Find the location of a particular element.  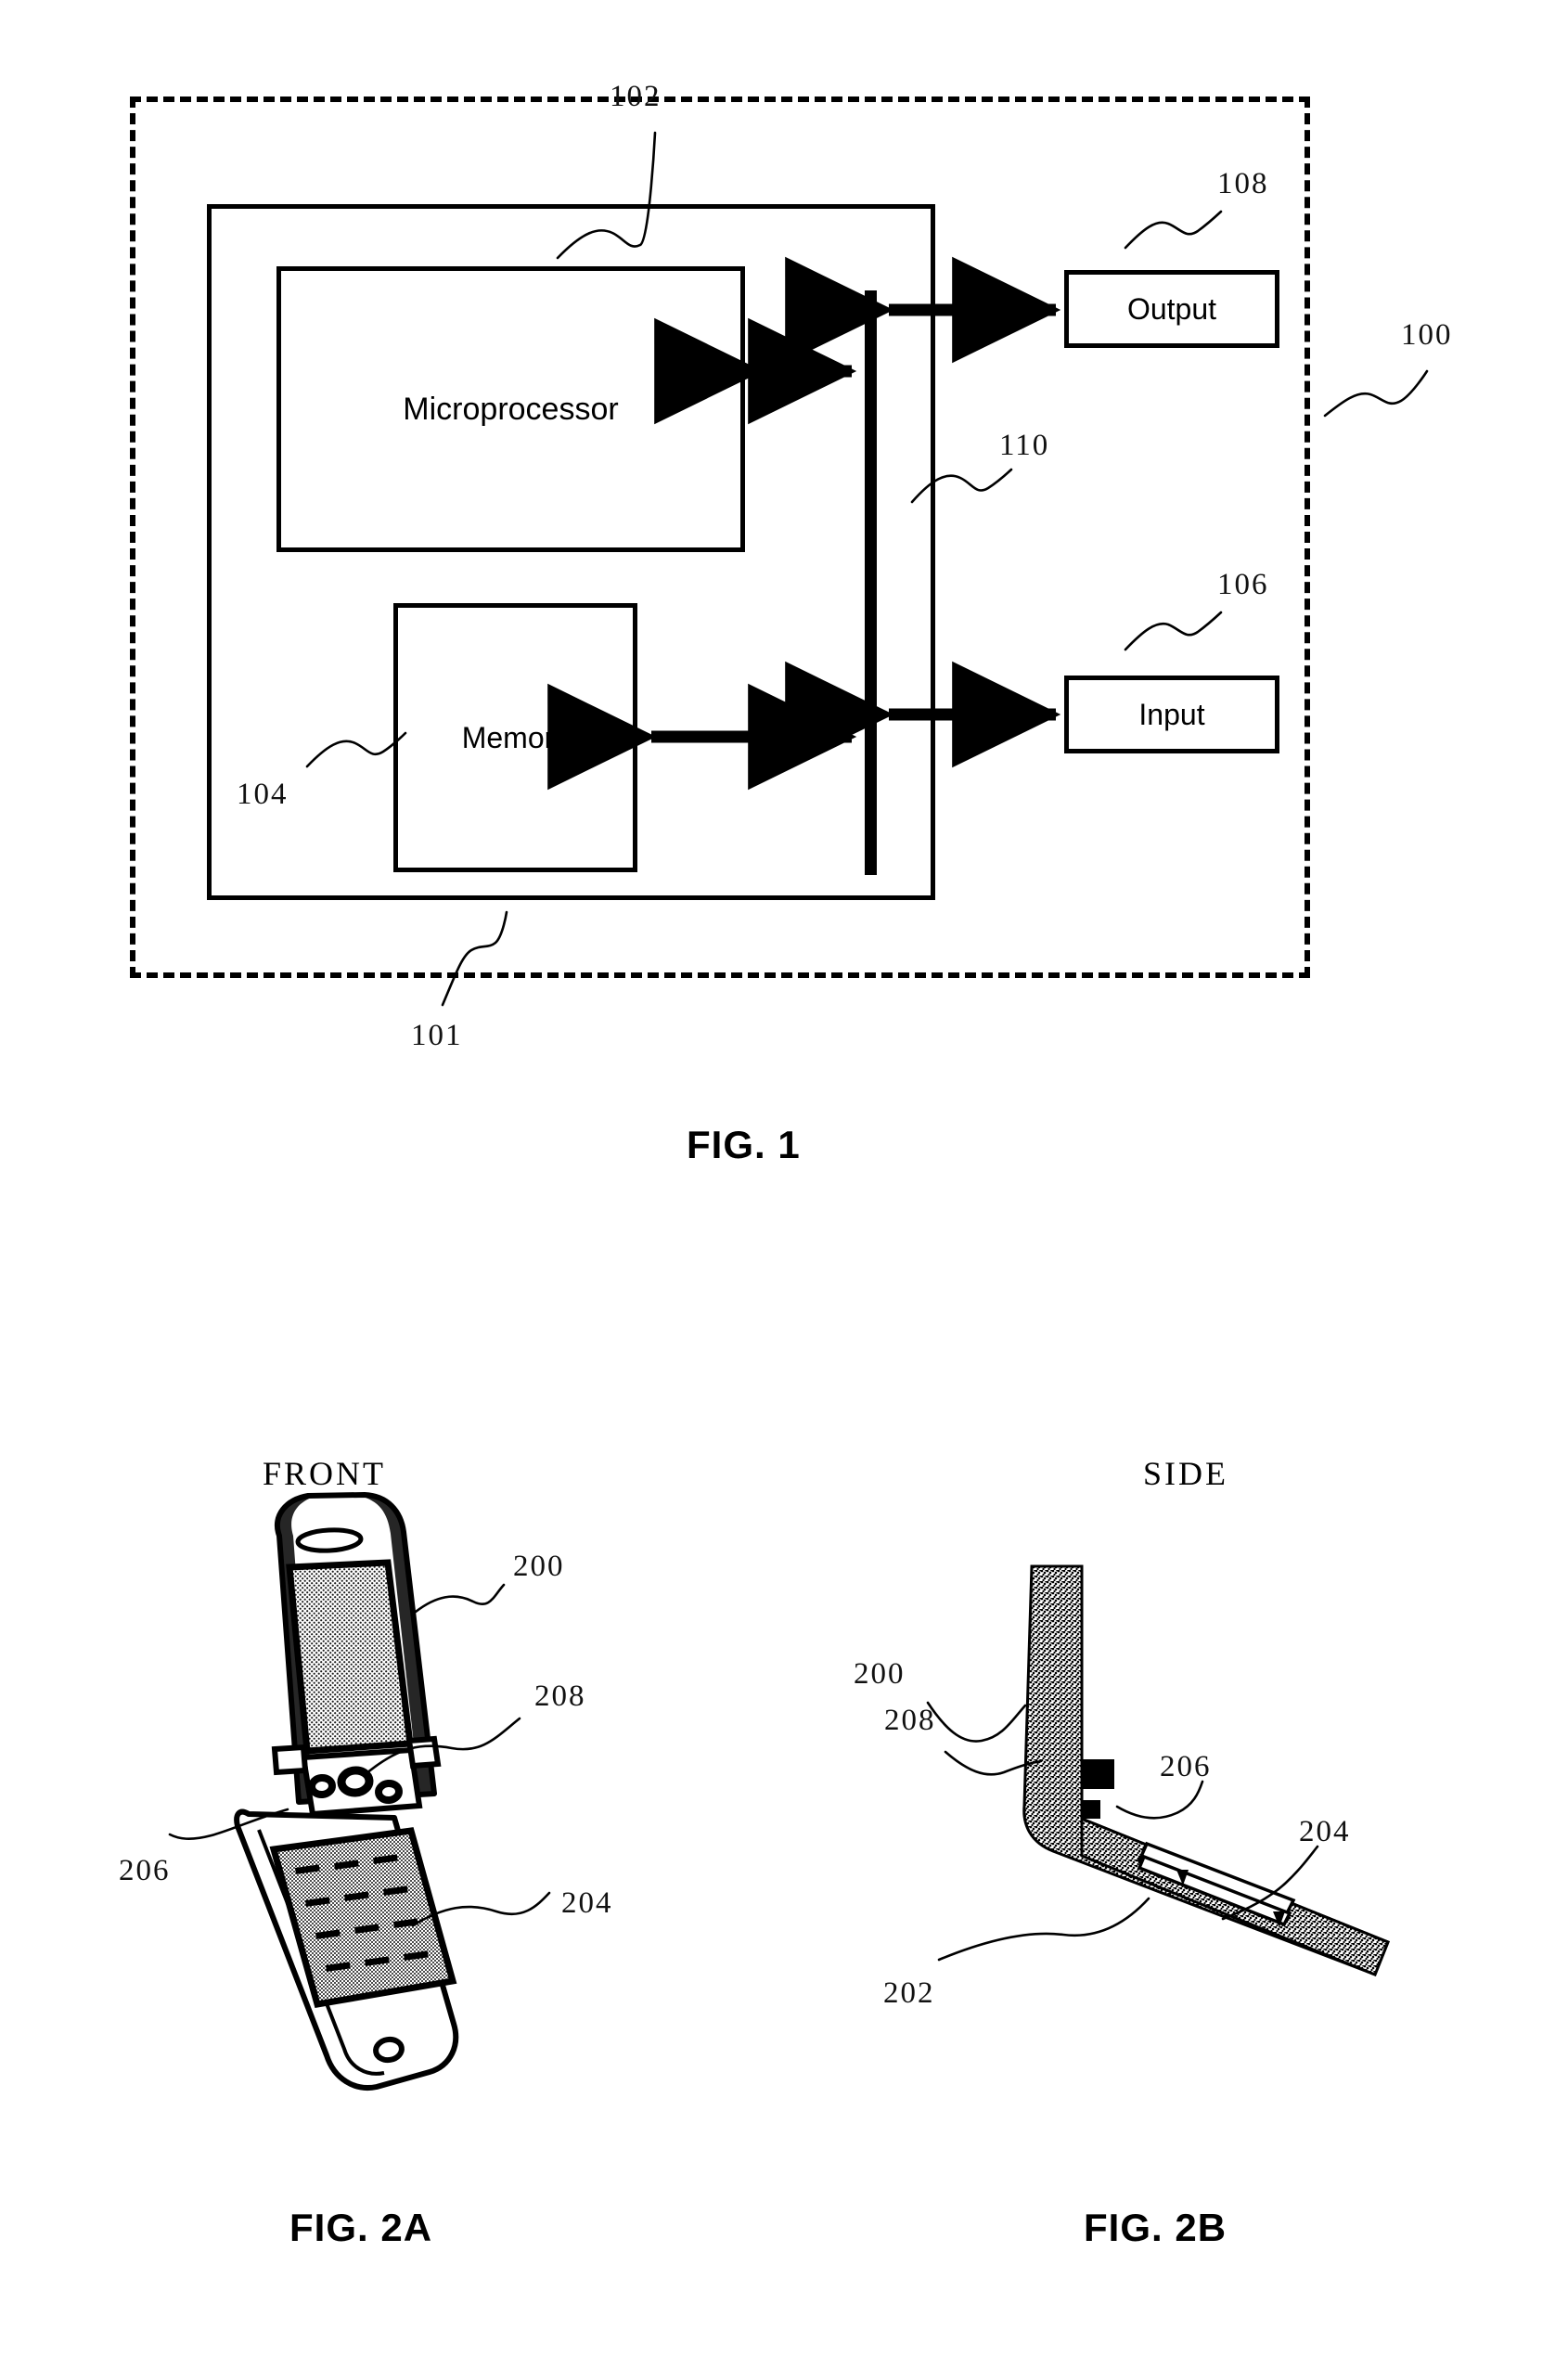

phone-earpiece-slot is located at coordinates (329, 1540).